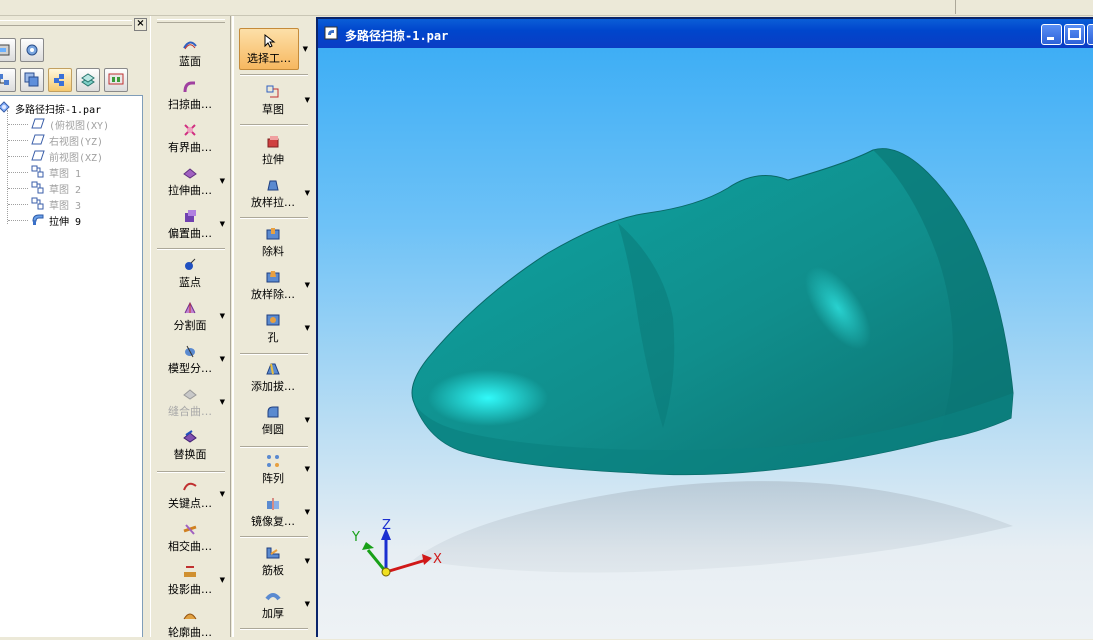  What do you see at coordinates (274, 328) in the screenshot?
I see `hole-button: 孔 ▼` at bounding box center [274, 328].